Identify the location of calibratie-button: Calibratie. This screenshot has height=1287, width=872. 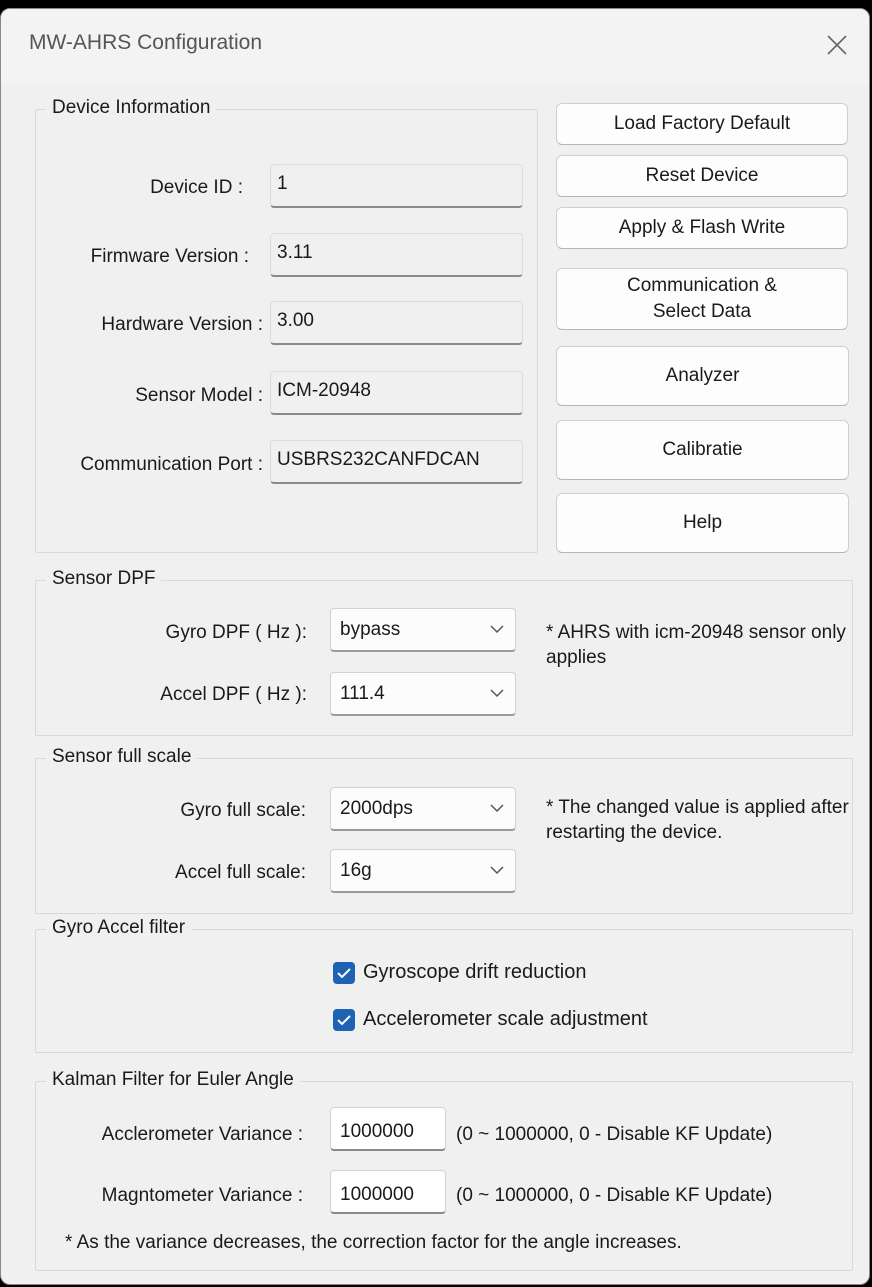
(702, 450).